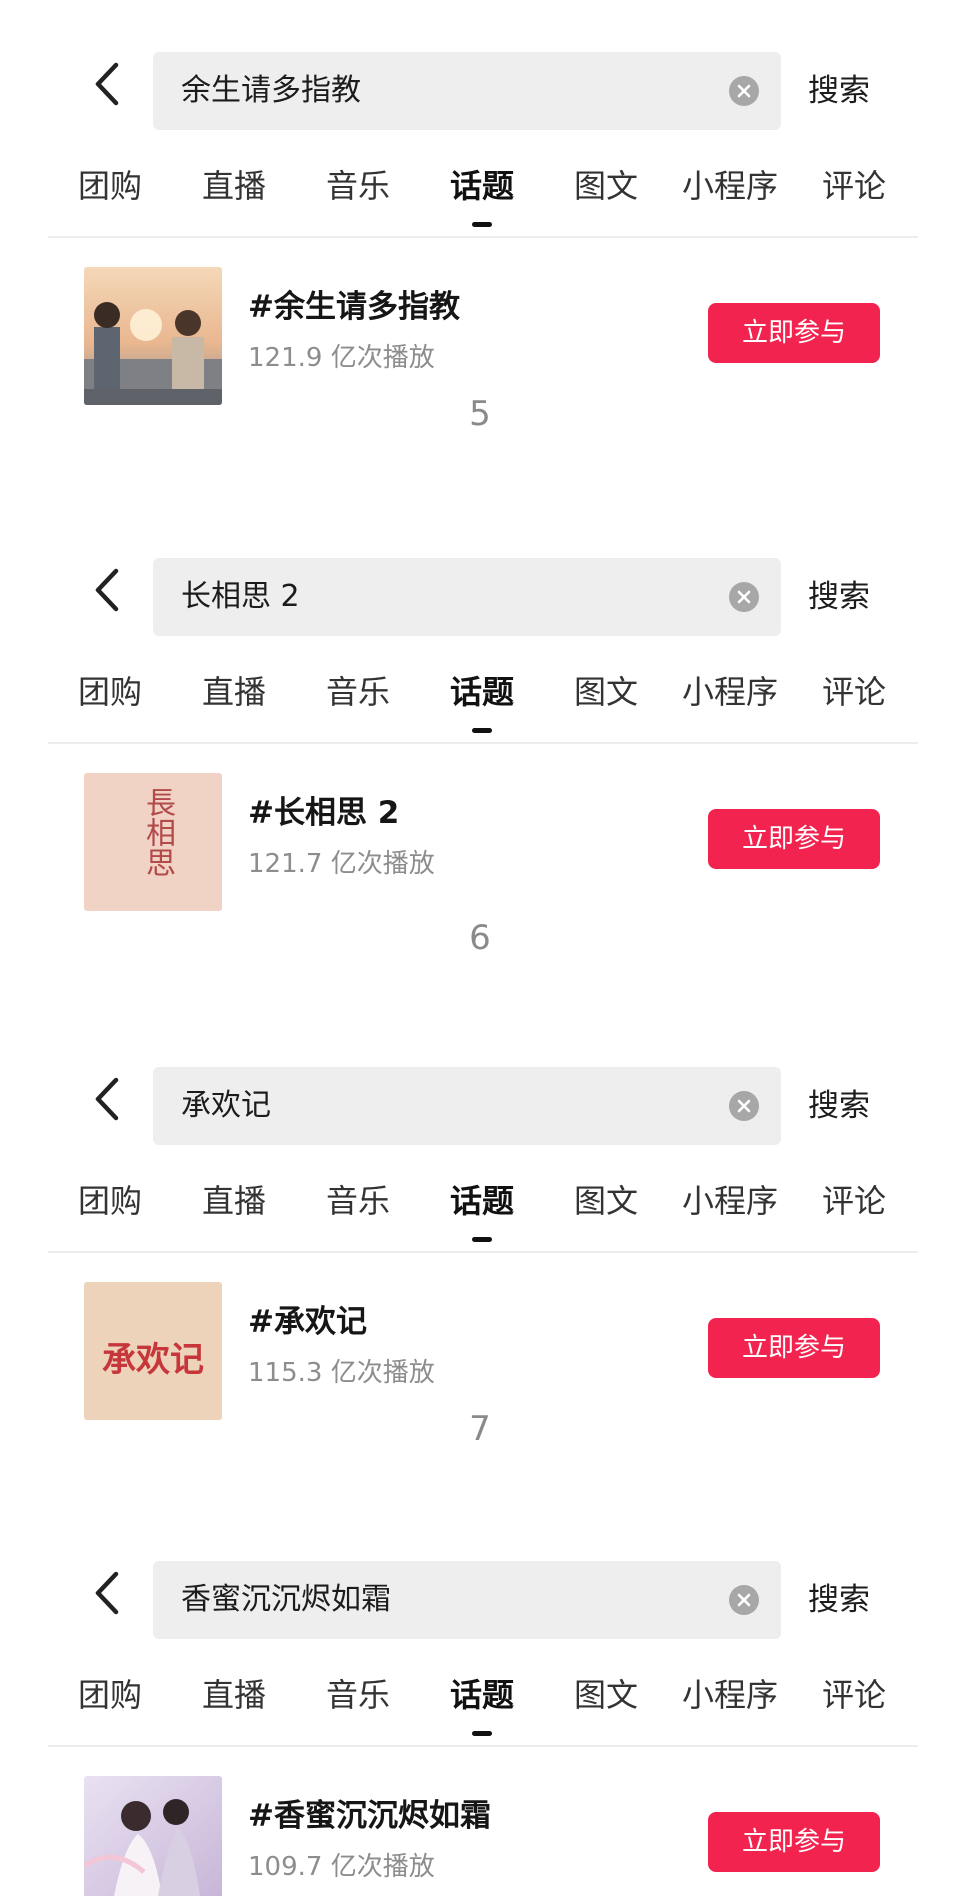 This screenshot has width=960, height=1896. I want to click on rank-number: 6, so click(480, 938).